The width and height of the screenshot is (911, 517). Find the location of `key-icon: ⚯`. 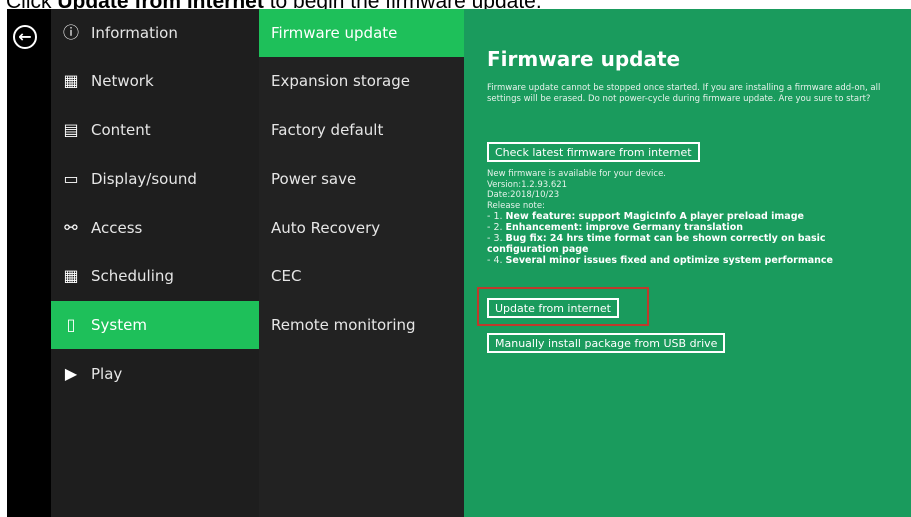

key-icon: ⚯ is located at coordinates (71, 227).